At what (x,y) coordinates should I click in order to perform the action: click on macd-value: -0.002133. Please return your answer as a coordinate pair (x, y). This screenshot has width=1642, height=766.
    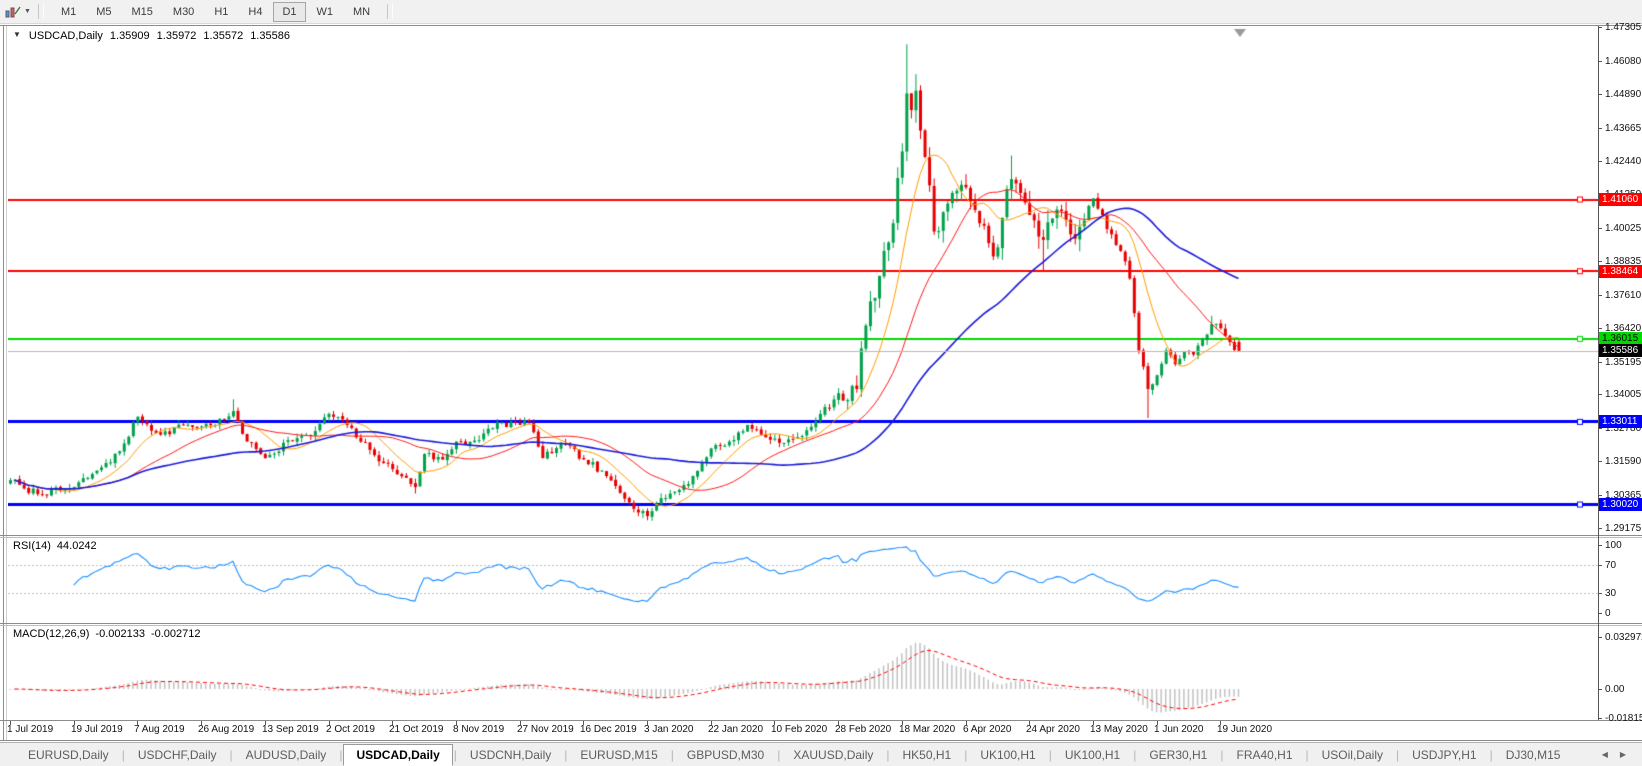
    Looking at the image, I should click on (120, 634).